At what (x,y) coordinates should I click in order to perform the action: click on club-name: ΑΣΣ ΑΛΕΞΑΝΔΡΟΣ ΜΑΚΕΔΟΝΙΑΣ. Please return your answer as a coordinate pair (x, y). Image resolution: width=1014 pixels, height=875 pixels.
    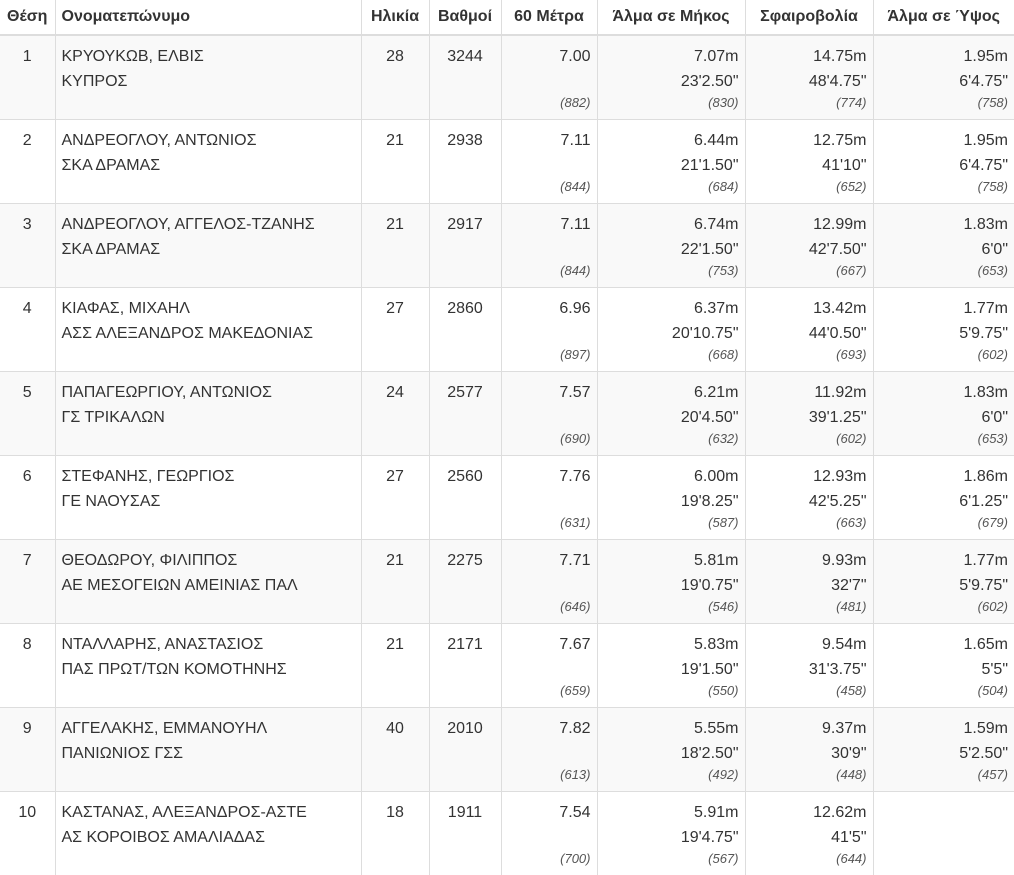
    Looking at the image, I should click on (187, 333).